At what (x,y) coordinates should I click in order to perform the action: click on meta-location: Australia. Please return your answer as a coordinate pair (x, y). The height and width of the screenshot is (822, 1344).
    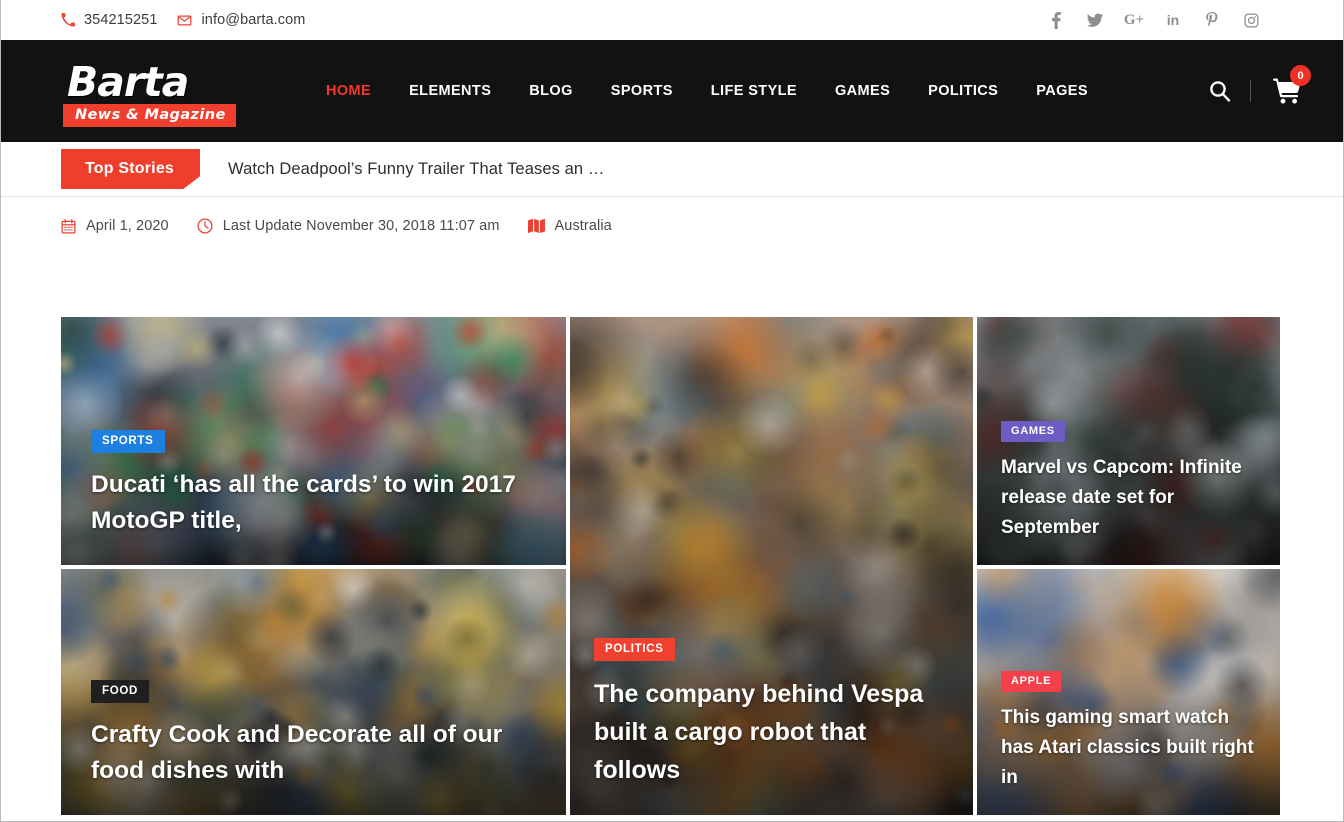
    Looking at the image, I should click on (569, 226).